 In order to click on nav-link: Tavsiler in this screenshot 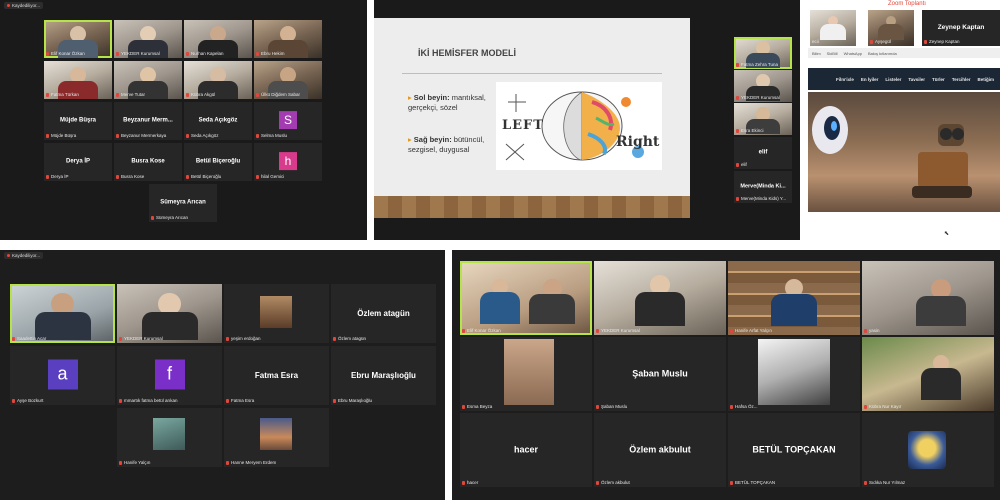, I will do `click(916, 79)`.